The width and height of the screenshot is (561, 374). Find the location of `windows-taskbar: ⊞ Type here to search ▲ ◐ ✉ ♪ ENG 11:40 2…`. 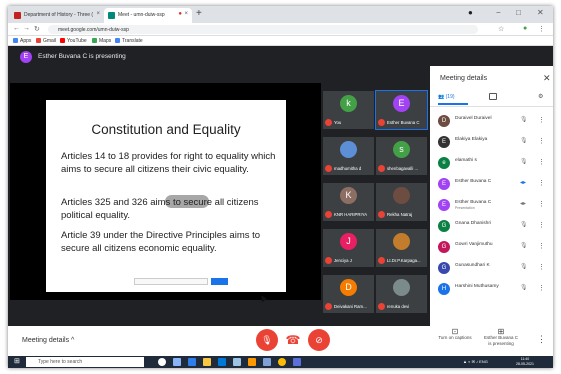

windows-taskbar: ⊞ Type here to search ▲ ◐ ✉ ♪ ENG 11:40 2… is located at coordinates (280, 362).